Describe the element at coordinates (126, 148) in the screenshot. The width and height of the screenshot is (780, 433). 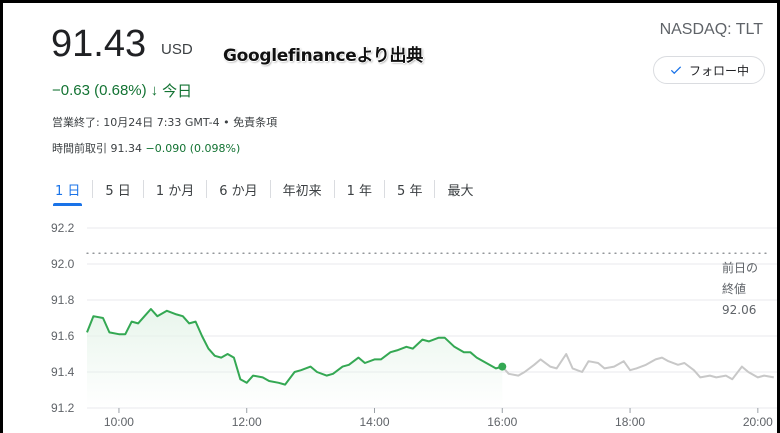
I see `premarket-price: 91.34` at that location.